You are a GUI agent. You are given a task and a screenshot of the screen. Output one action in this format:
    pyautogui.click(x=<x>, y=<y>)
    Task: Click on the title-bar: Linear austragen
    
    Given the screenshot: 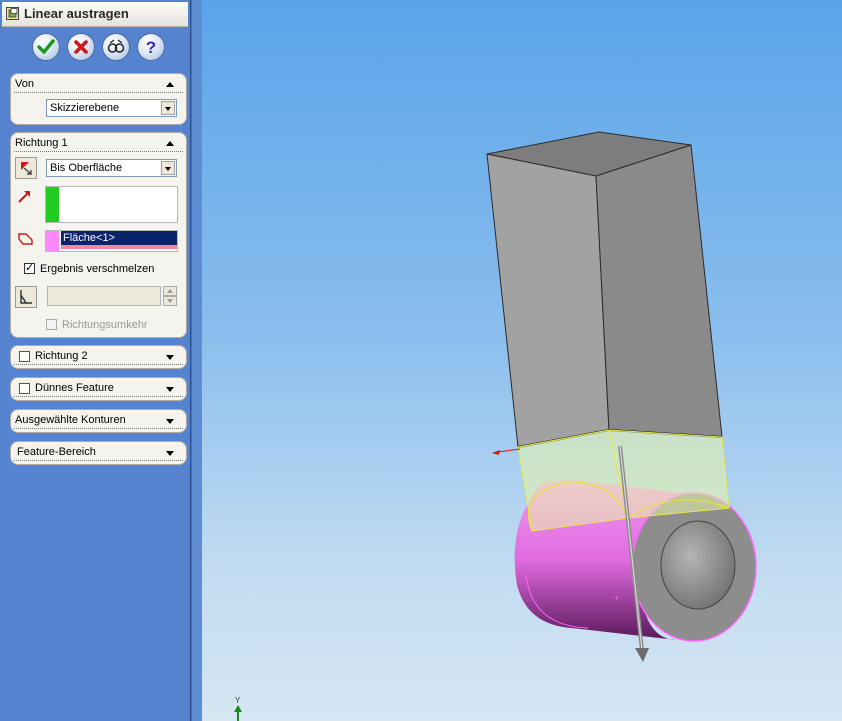 What is the action you would take?
    pyautogui.click(x=95, y=14)
    